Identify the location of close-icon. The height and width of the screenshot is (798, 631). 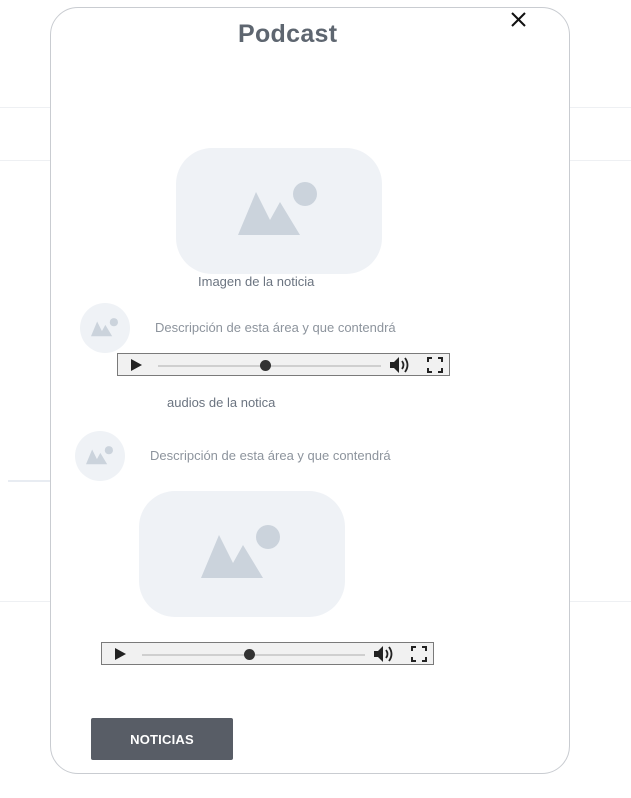
(518, 19).